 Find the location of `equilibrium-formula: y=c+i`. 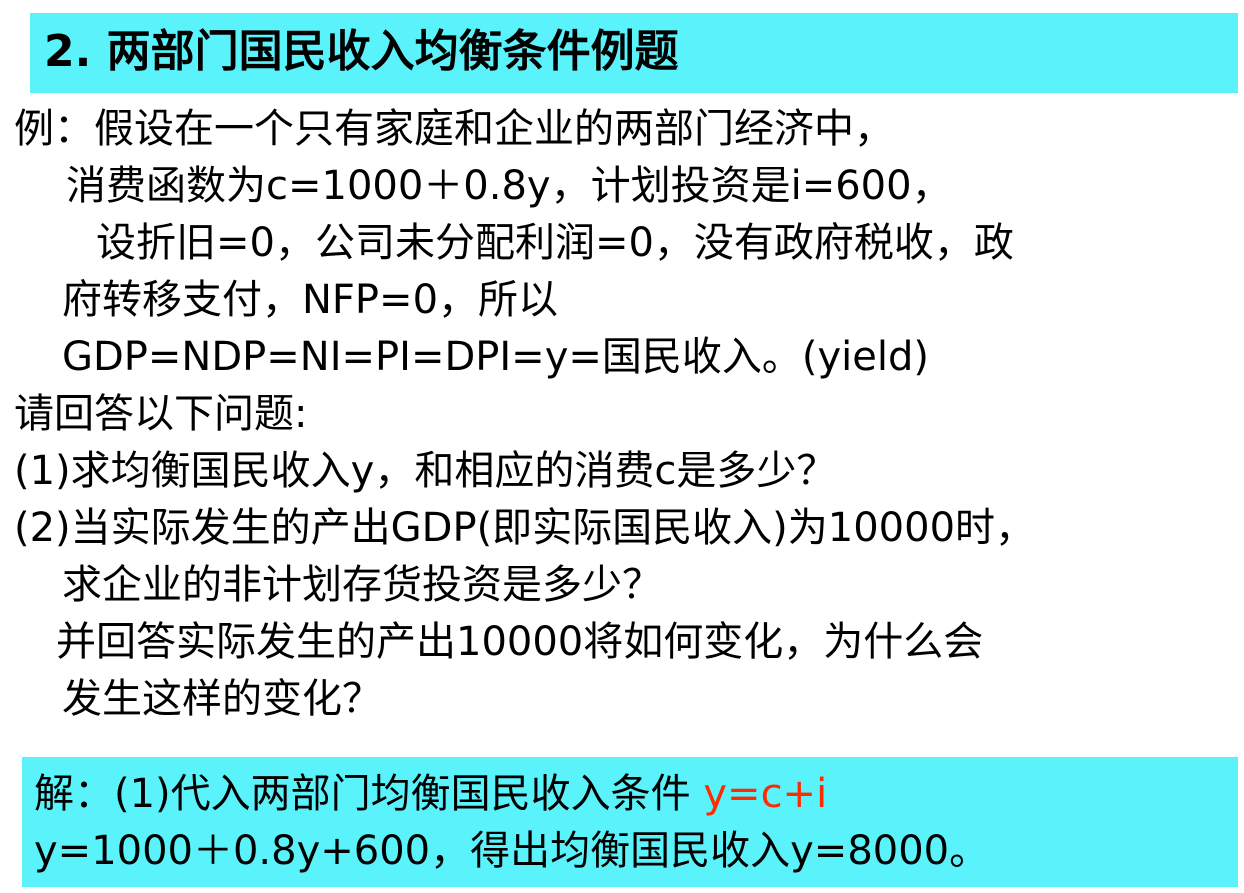

equilibrium-formula: y=c+i is located at coordinates (765, 794).